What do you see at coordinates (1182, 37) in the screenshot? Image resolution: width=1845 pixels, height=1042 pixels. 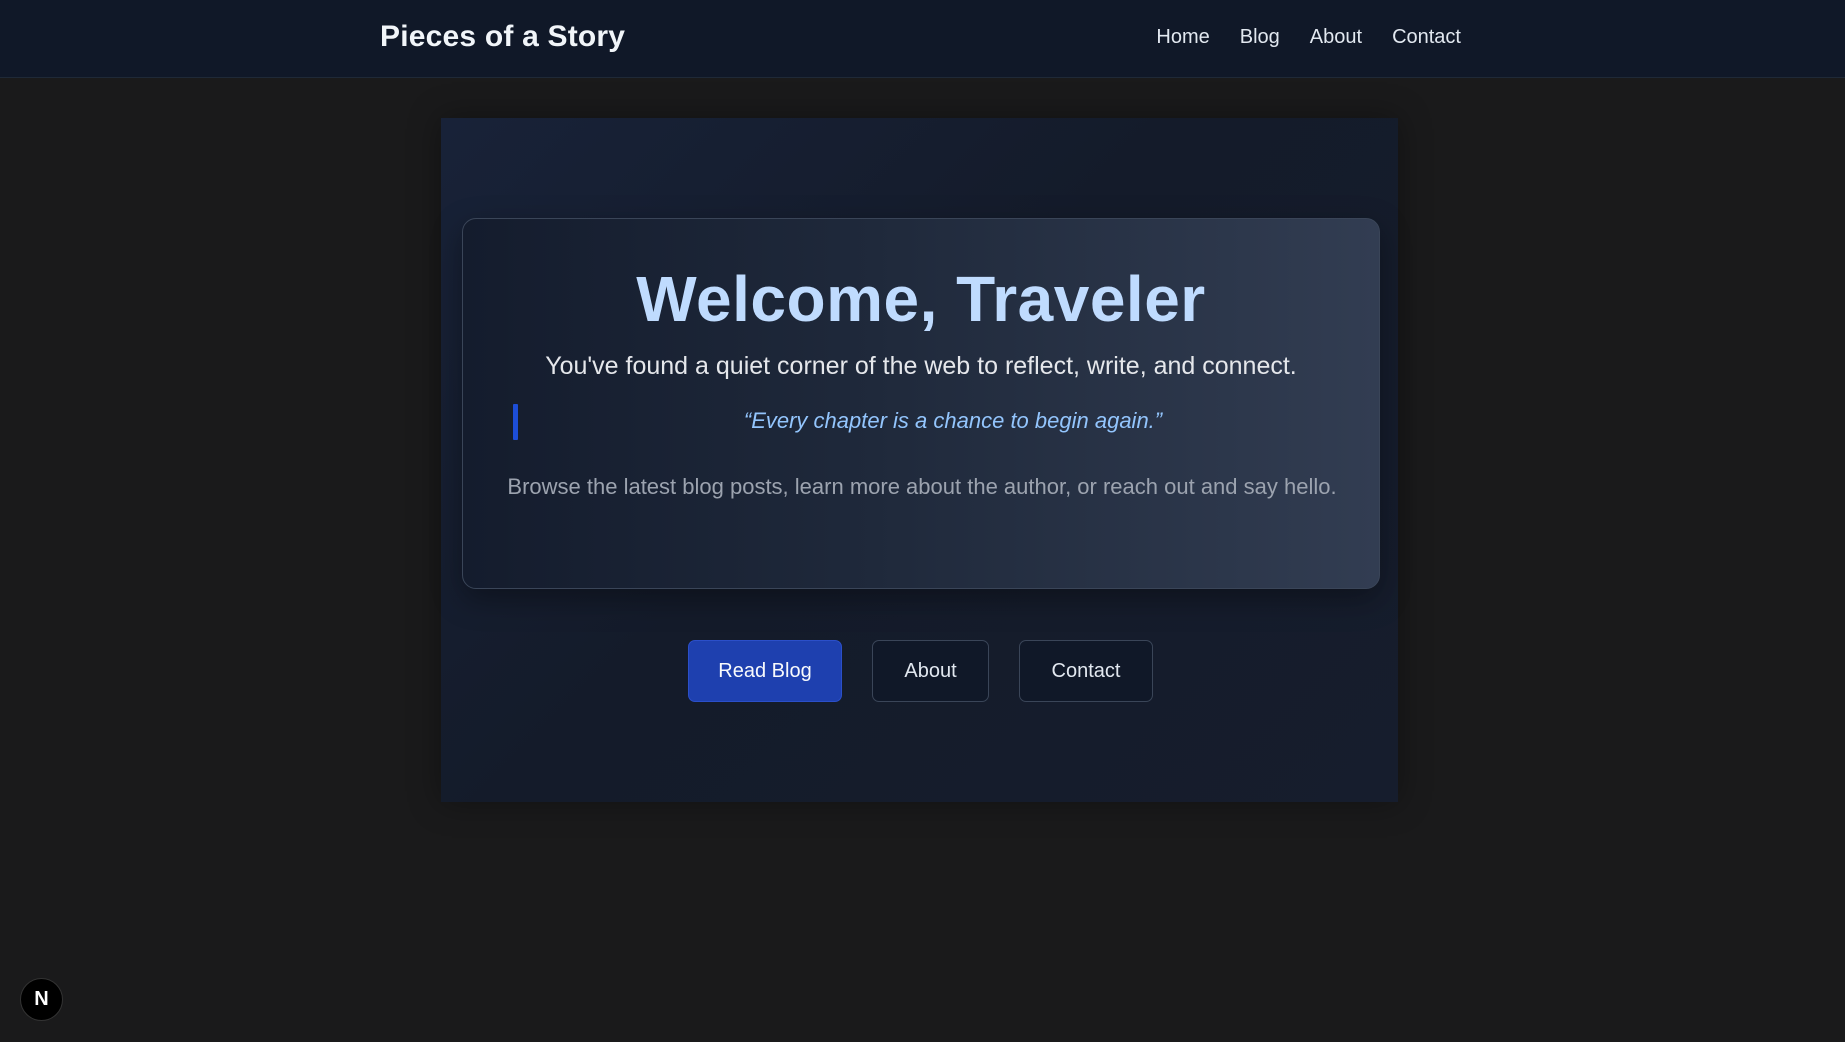 I see `nav-home: Home` at bounding box center [1182, 37].